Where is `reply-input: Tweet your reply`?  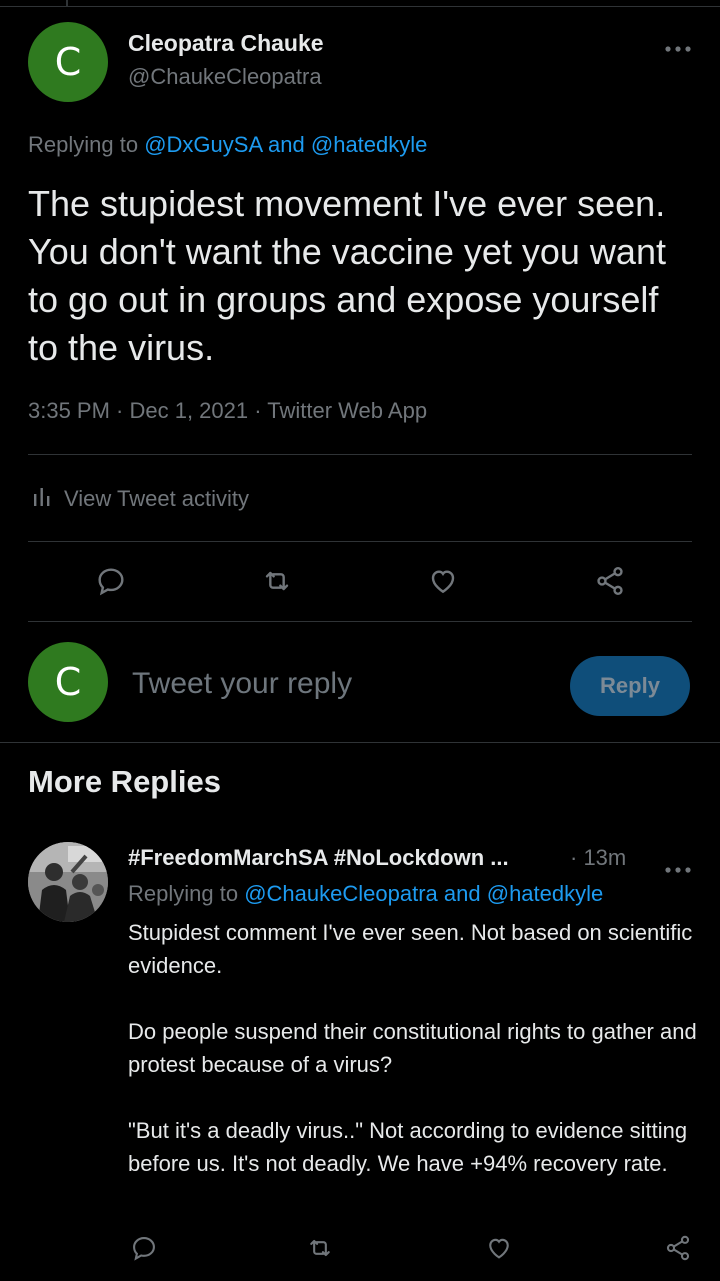 reply-input: Tweet your reply is located at coordinates (242, 684).